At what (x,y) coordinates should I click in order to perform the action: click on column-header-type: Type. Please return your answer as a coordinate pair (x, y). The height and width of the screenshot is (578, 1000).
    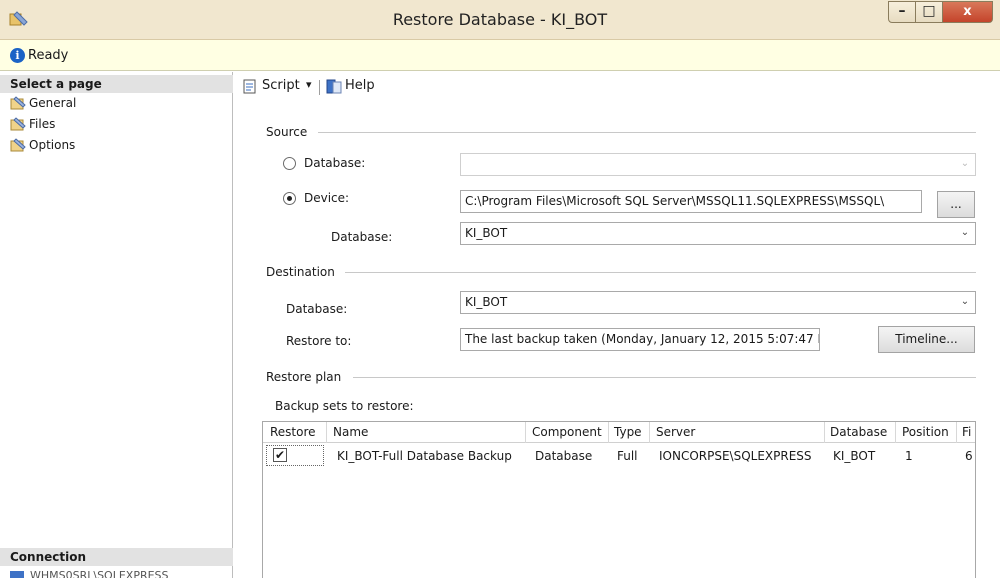
    Looking at the image, I should click on (628, 432).